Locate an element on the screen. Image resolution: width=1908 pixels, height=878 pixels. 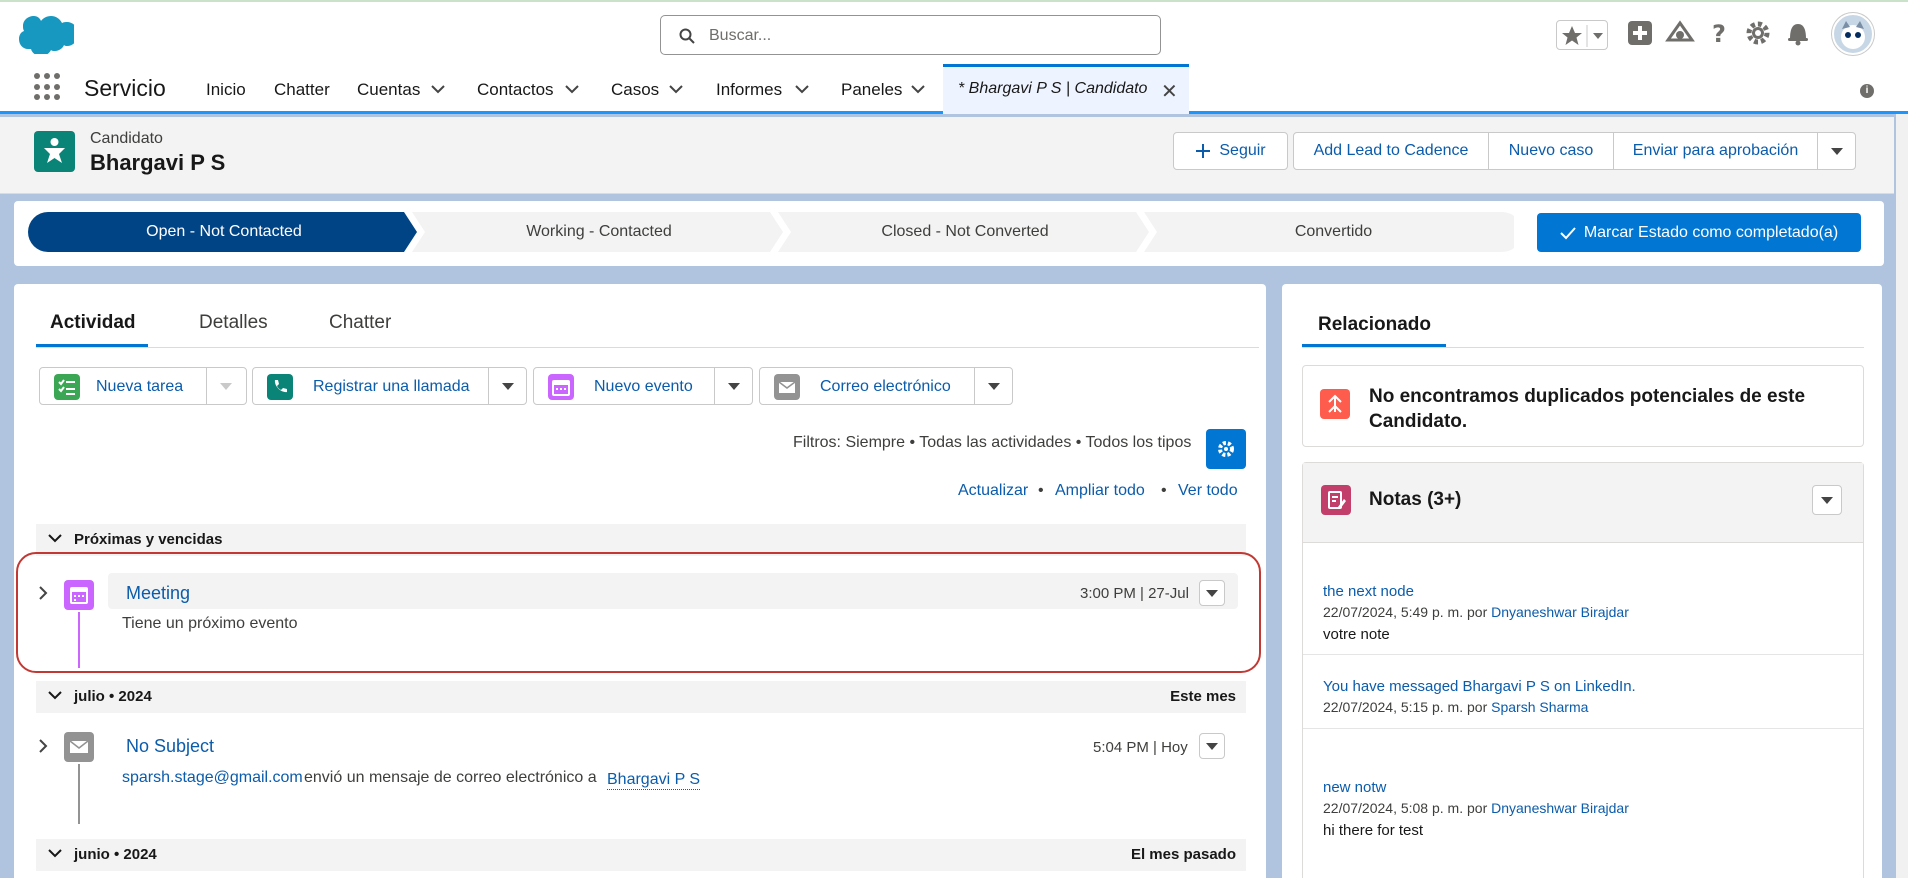
path-step-closed: Closed - Not Converted is located at coordinates (965, 232).